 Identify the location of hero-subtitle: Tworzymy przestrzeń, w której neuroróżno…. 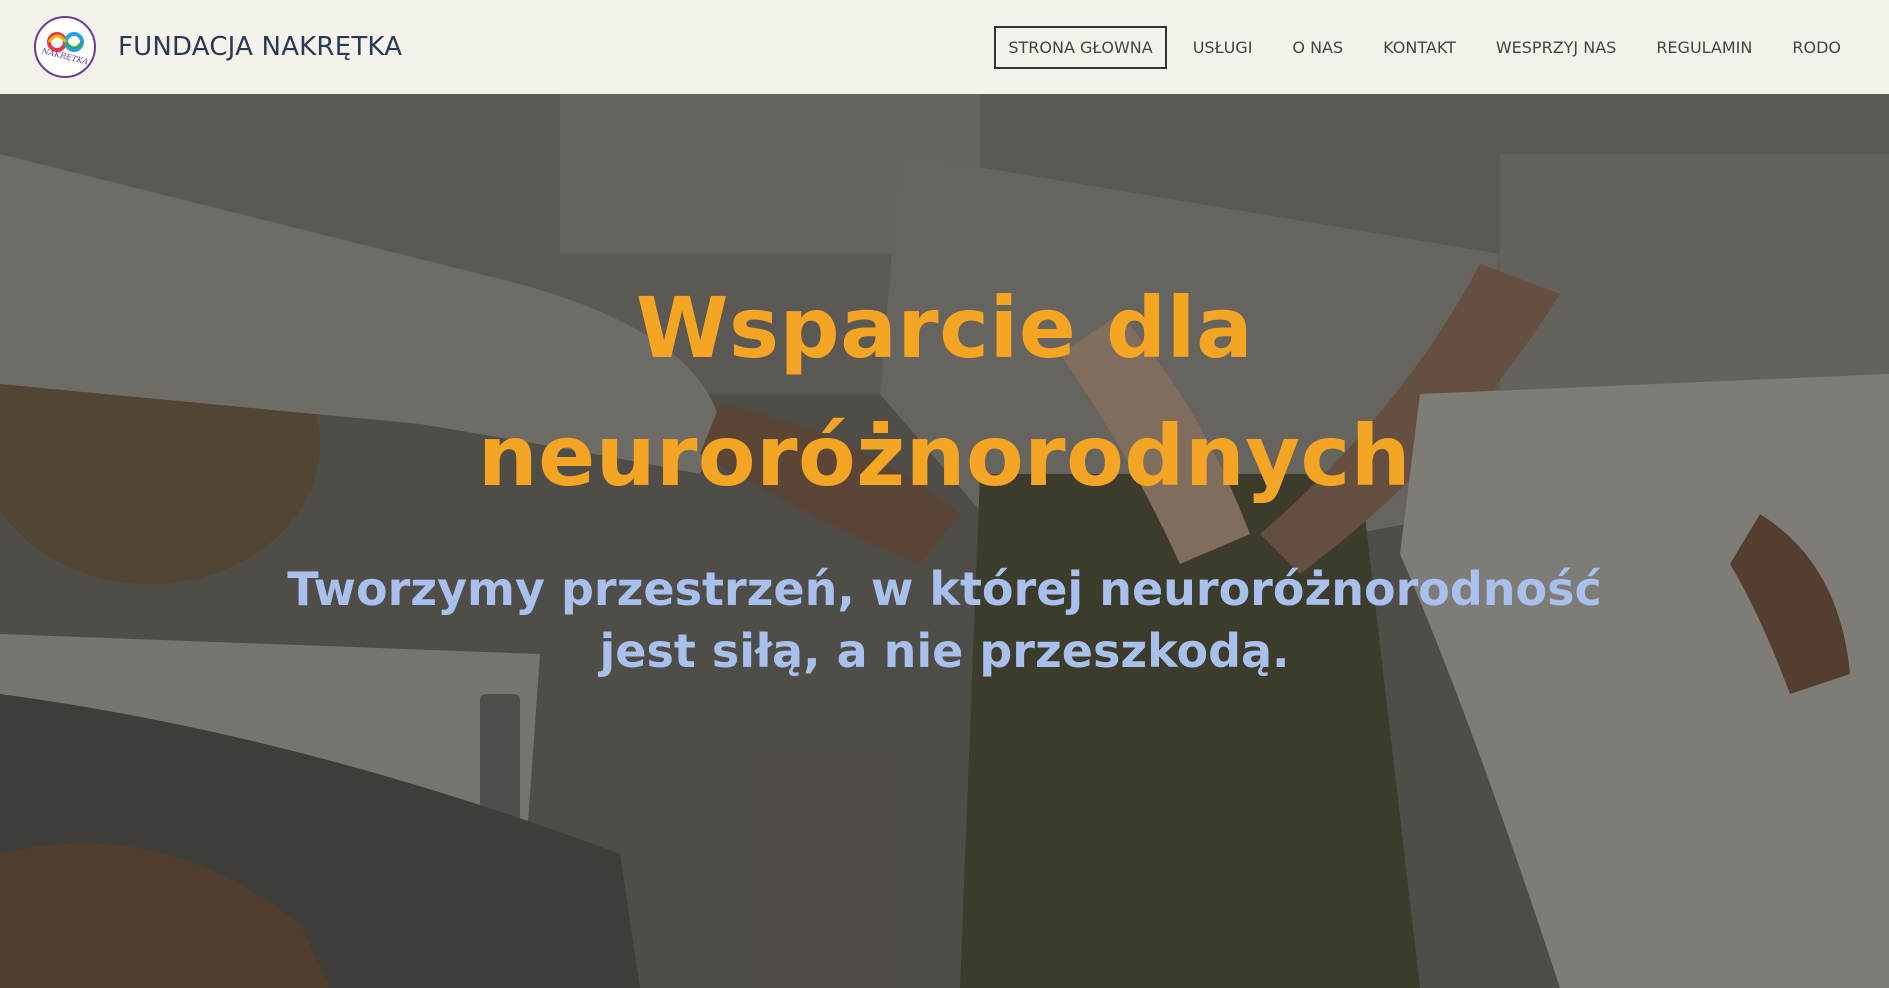
(944, 620).